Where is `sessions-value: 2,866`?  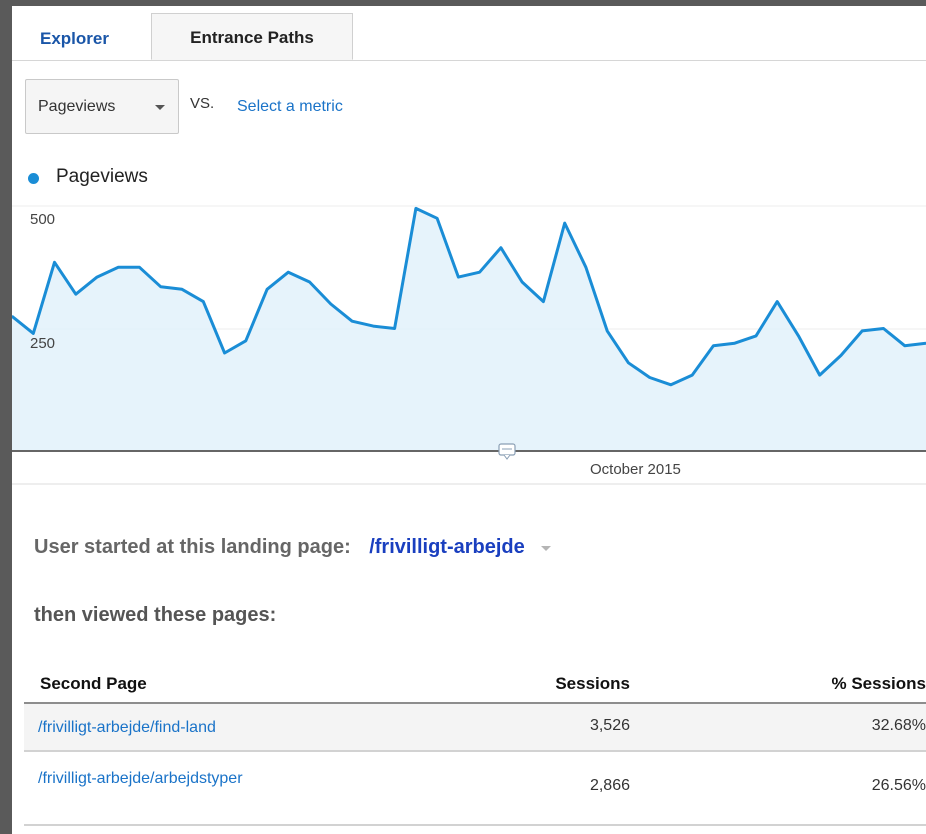
sessions-value: 2,866 is located at coordinates (609, 785).